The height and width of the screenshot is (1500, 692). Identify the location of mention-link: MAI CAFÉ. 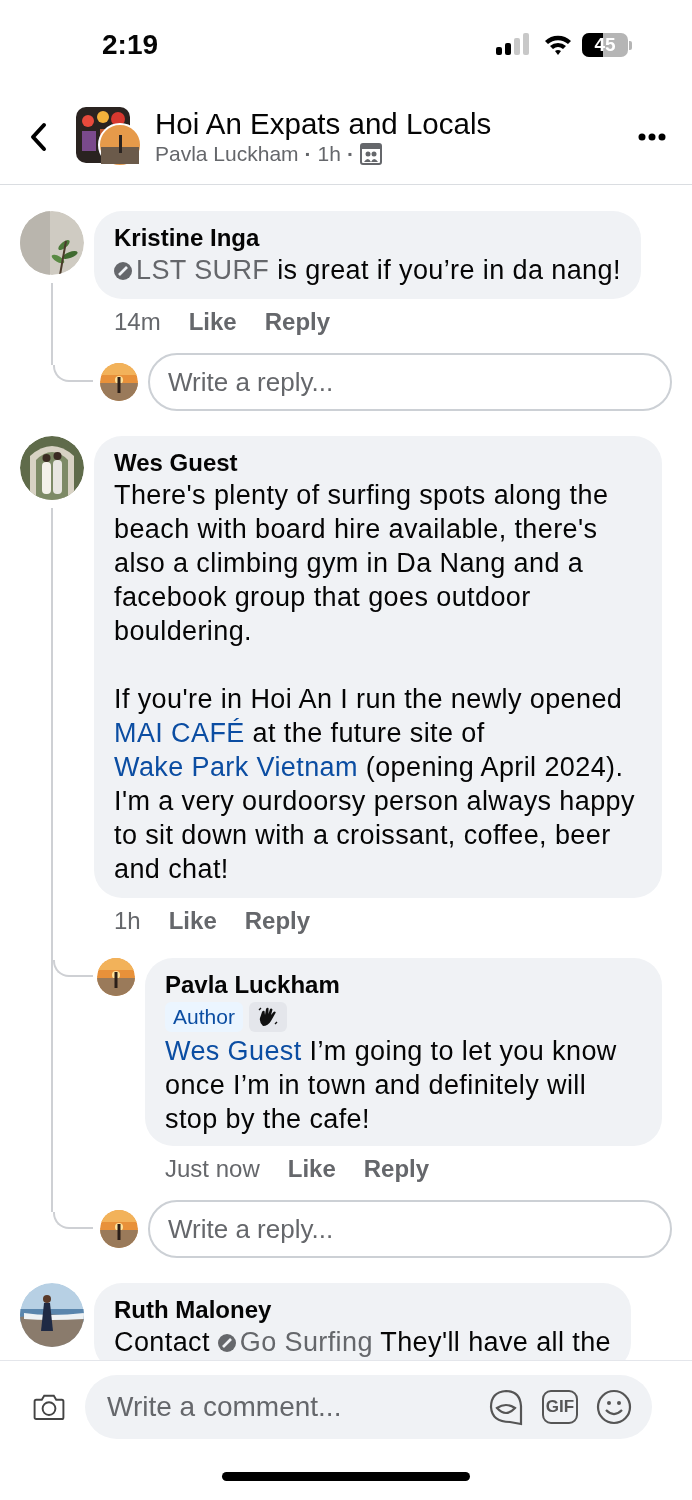
(179, 733).